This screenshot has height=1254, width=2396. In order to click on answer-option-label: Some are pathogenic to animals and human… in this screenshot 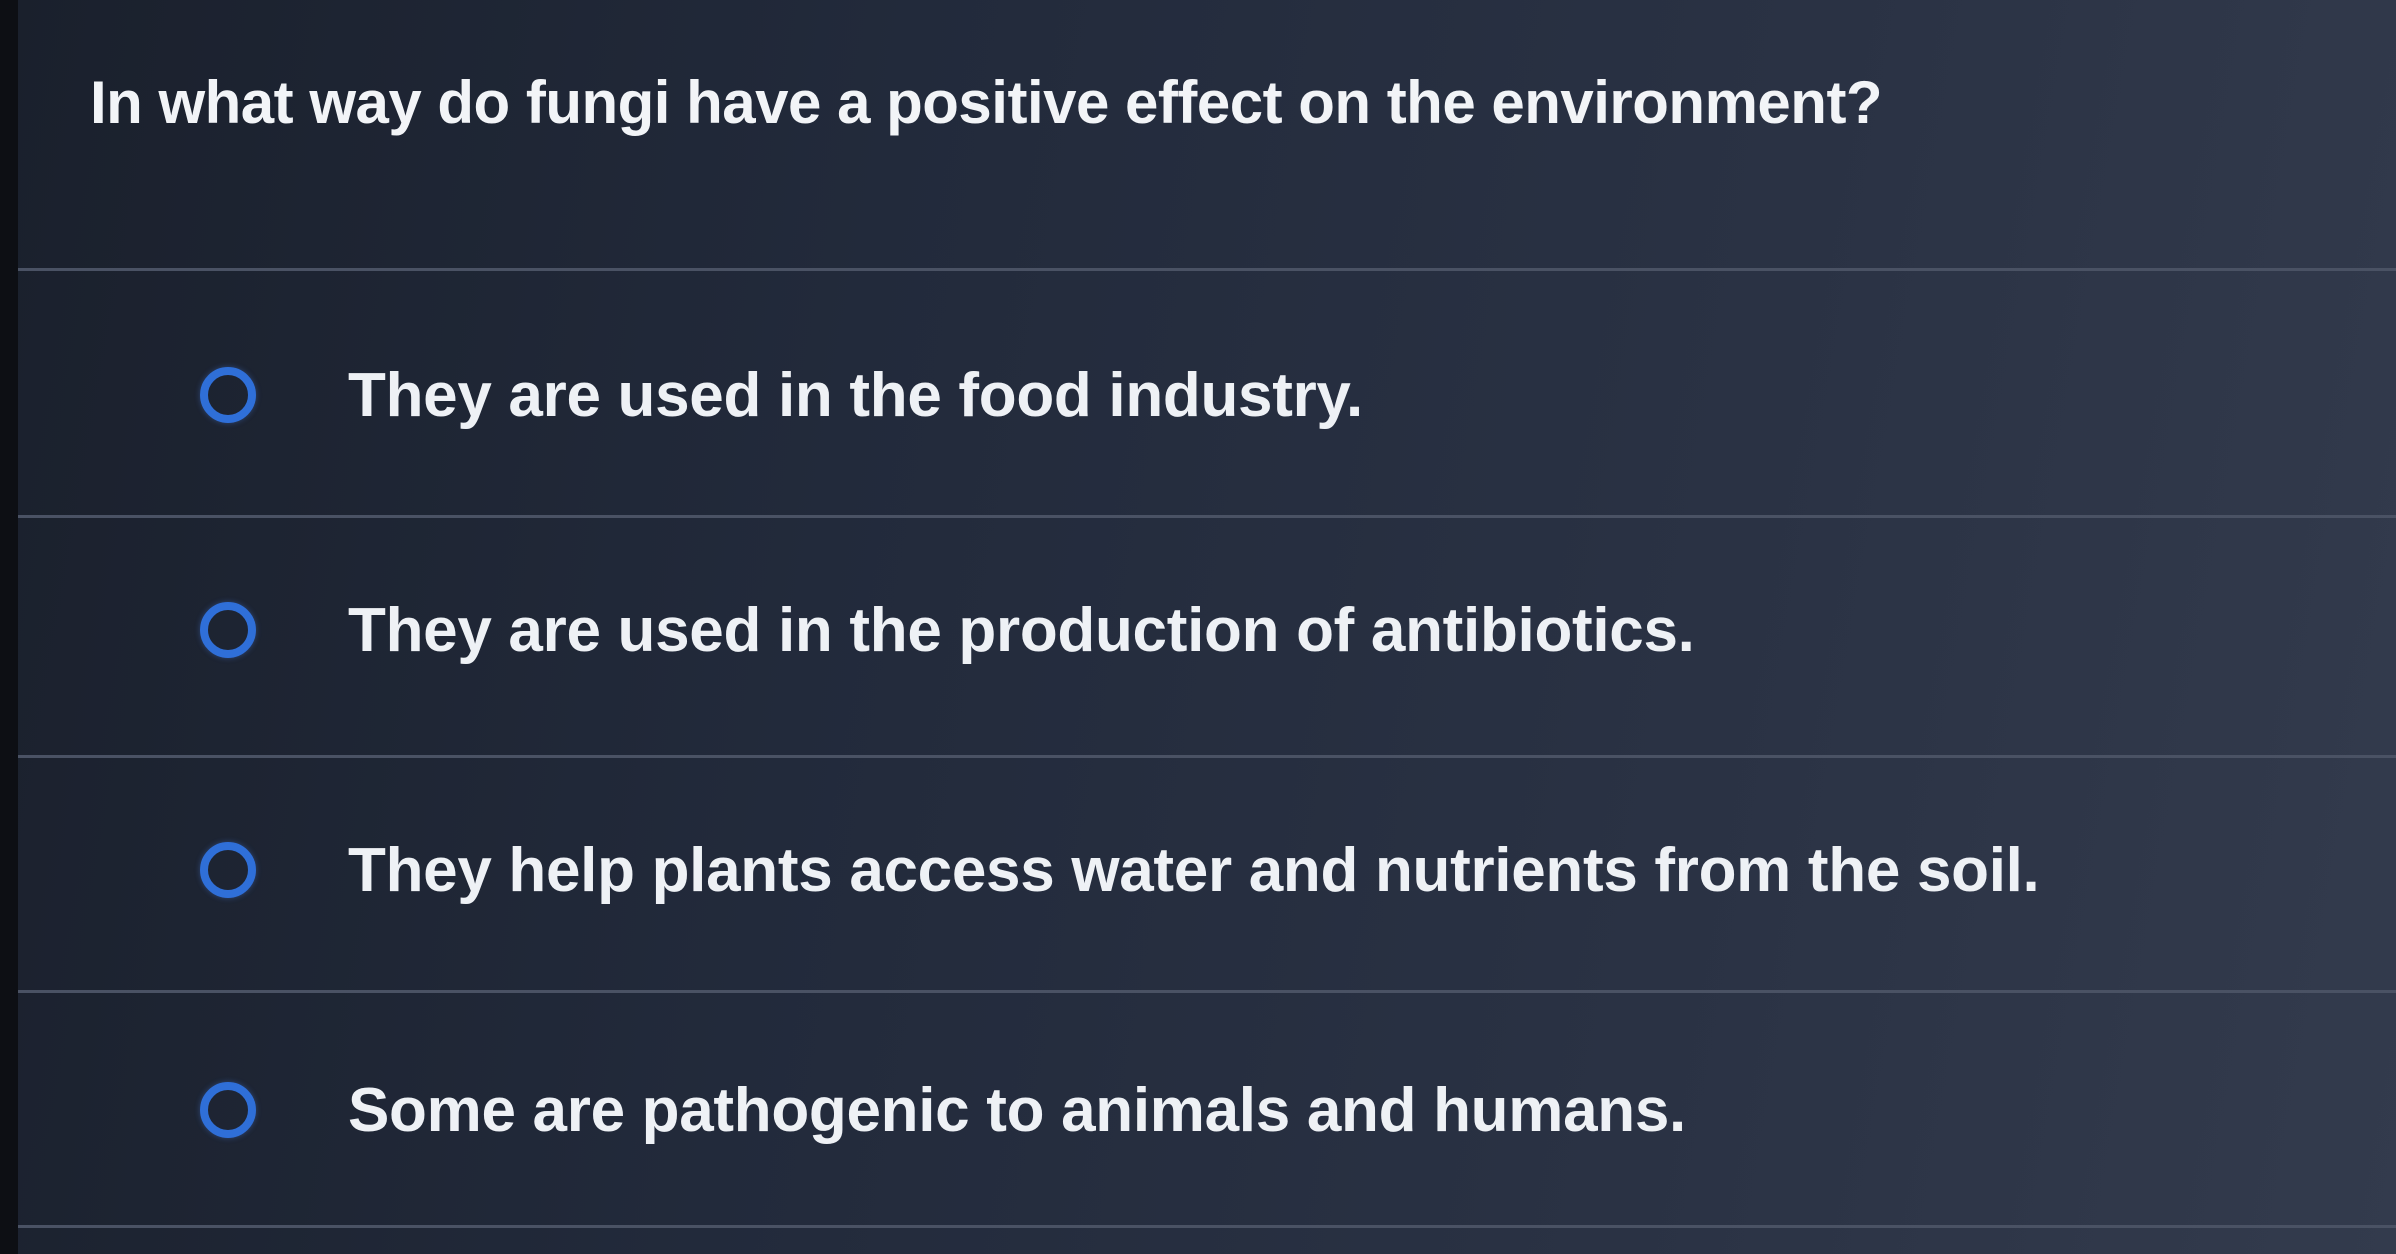, I will do `click(1017, 1110)`.